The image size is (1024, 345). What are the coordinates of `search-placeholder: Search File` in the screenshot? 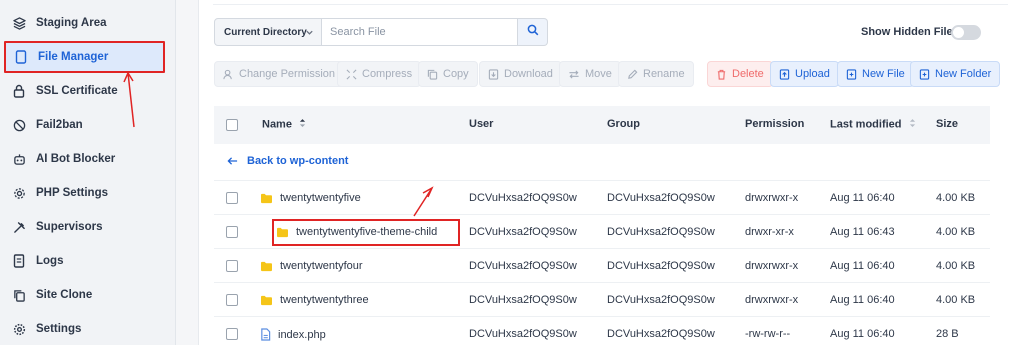 It's located at (358, 32).